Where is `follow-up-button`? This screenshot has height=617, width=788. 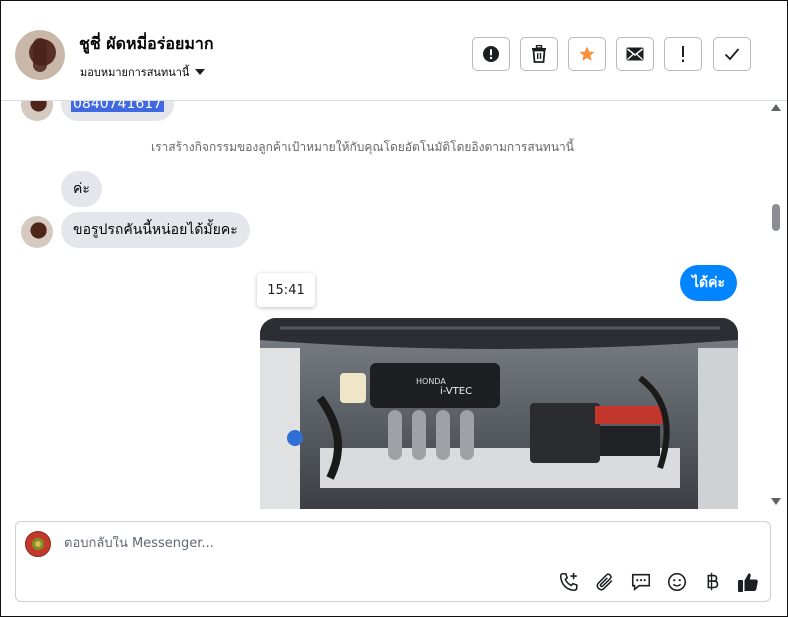 follow-up-button is located at coordinates (683, 54).